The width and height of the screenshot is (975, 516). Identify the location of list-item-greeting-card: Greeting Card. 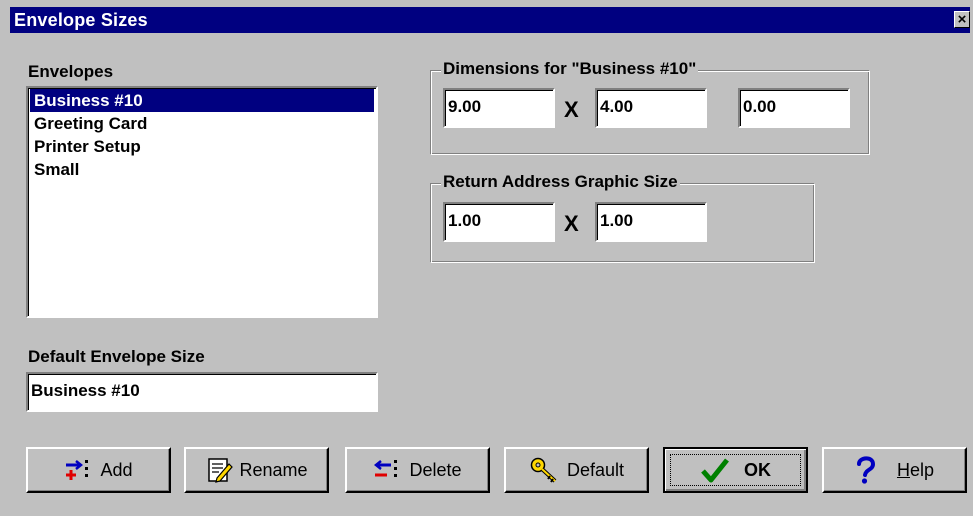
(202, 123).